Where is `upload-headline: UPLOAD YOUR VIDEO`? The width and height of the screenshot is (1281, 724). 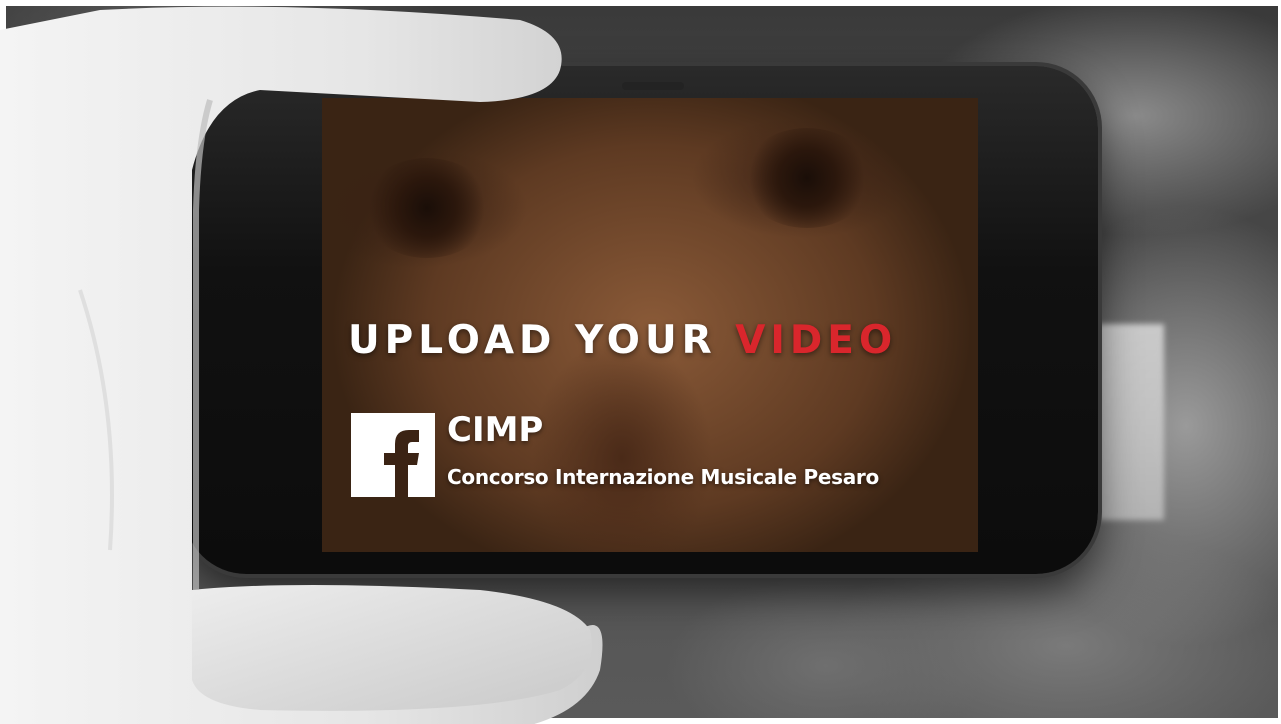
upload-headline: UPLOAD YOUR VIDEO is located at coordinates (653, 340).